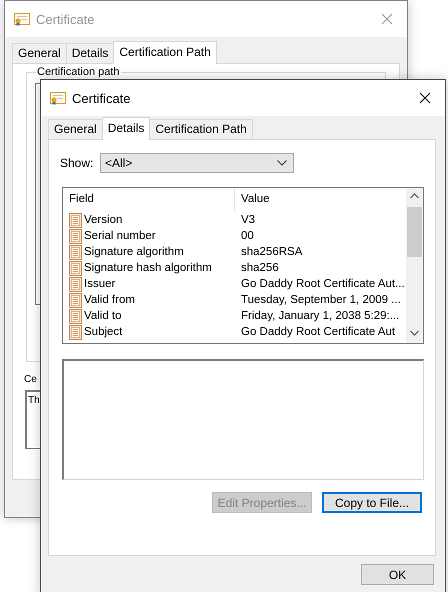 This screenshot has width=448, height=592. Describe the element at coordinates (31, 380) in the screenshot. I see `status-label: Ce` at that location.